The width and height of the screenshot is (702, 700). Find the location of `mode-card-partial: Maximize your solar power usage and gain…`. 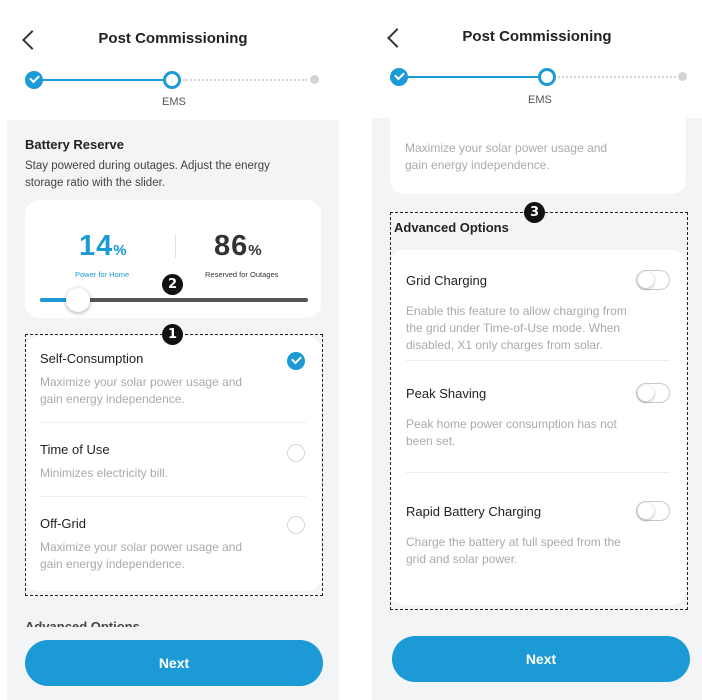

mode-card-partial: Maximize your solar power usage and gain… is located at coordinates (538, 156).